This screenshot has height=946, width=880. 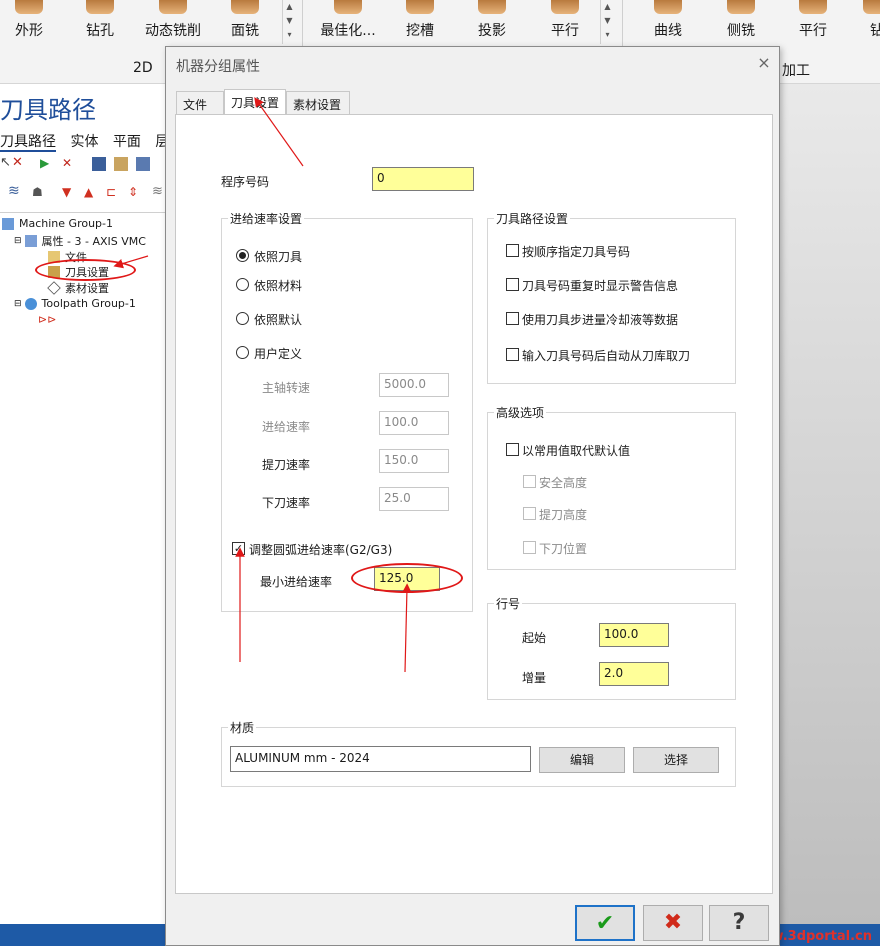 I want to click on spindle-speed-field: 5000.0, so click(x=414, y=385).